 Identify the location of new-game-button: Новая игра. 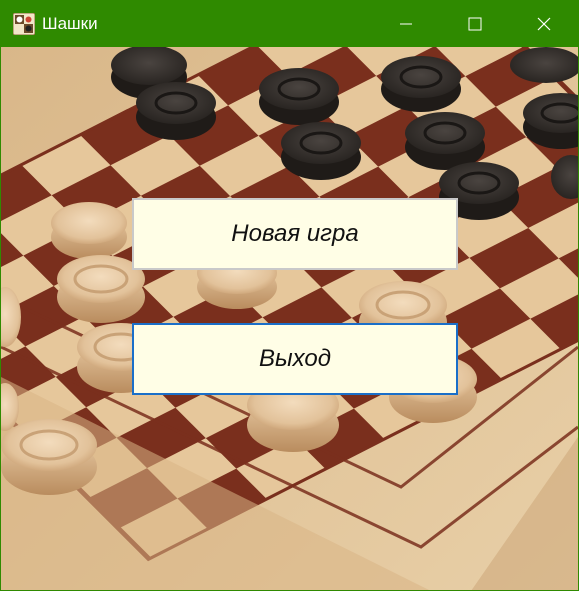
(295, 234).